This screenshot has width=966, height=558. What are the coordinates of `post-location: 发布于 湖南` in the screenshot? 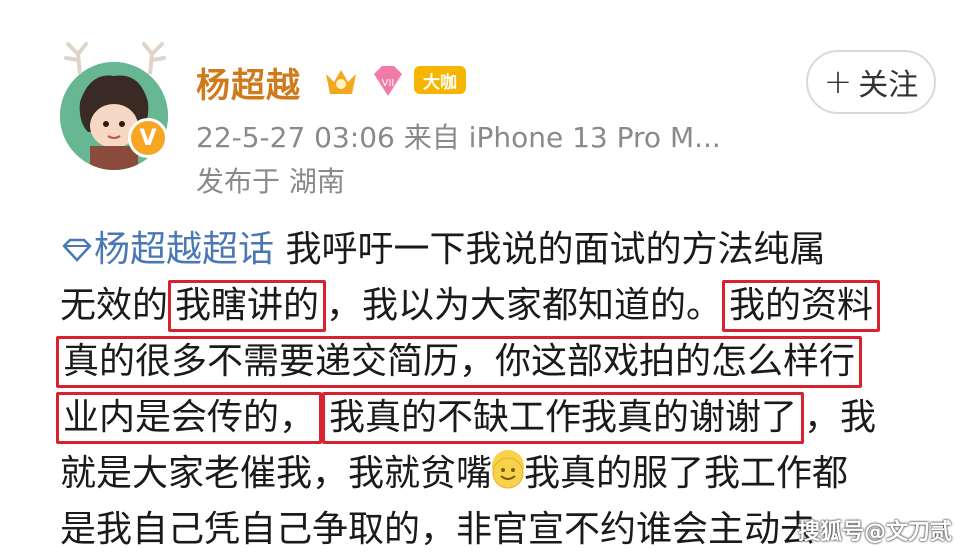 It's located at (270, 181).